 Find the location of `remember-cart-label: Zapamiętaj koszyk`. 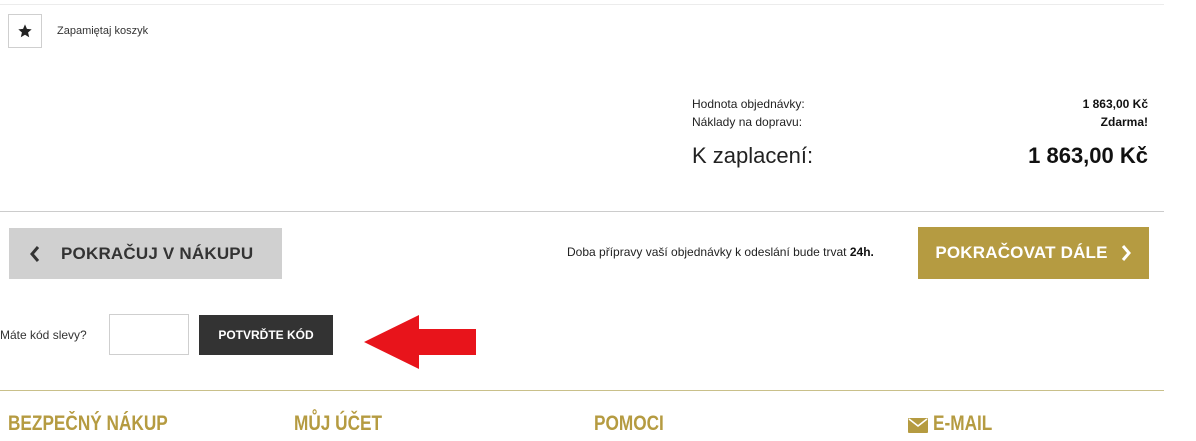

remember-cart-label: Zapamiętaj koszyk is located at coordinates (103, 31).